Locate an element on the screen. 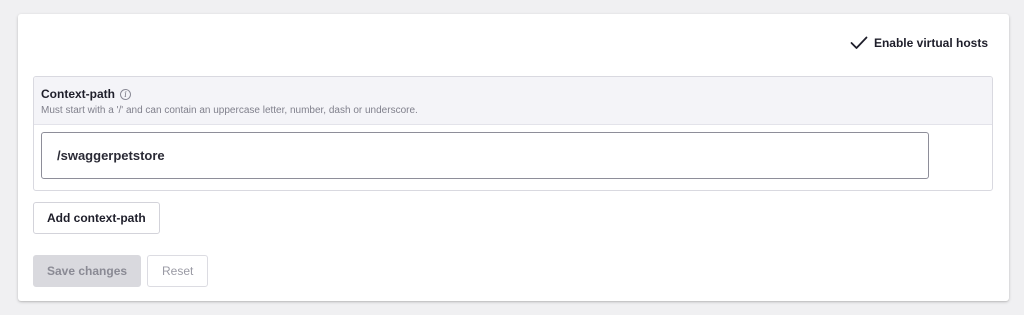 This screenshot has width=1024, height=315. add-context-path-button: Add context-path is located at coordinates (96, 218).